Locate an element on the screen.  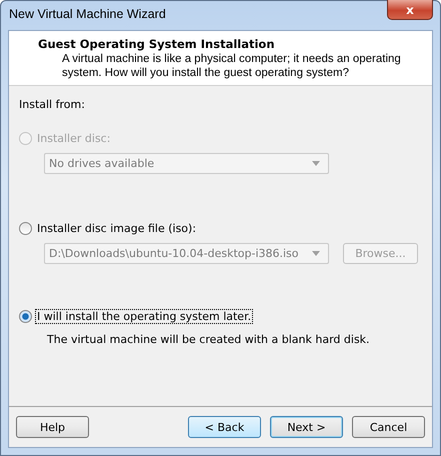
section-label: Install from: is located at coordinates (52, 104).